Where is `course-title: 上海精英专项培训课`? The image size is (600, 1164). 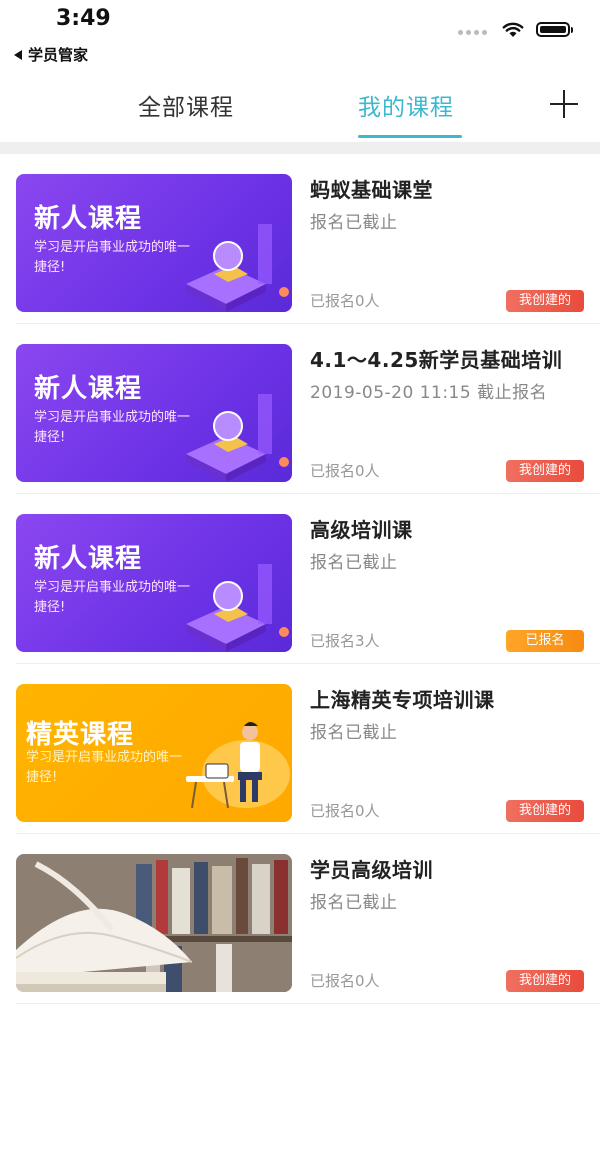 course-title: 上海精英专项培训课 is located at coordinates (402, 700).